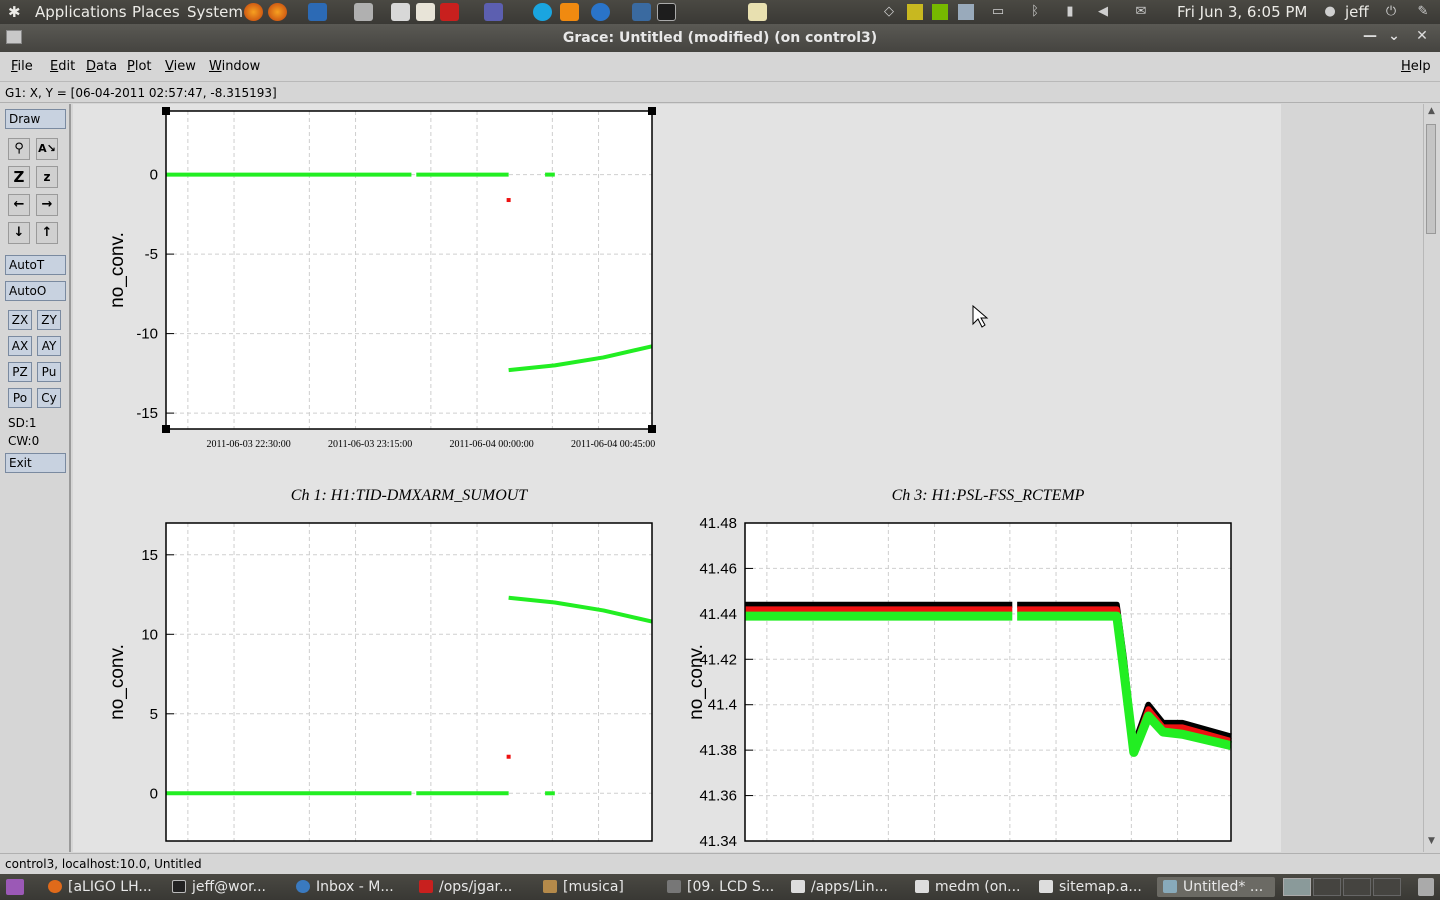  What do you see at coordinates (1431, 843) in the screenshot?
I see `scroll-down-icon: ▼` at bounding box center [1431, 843].